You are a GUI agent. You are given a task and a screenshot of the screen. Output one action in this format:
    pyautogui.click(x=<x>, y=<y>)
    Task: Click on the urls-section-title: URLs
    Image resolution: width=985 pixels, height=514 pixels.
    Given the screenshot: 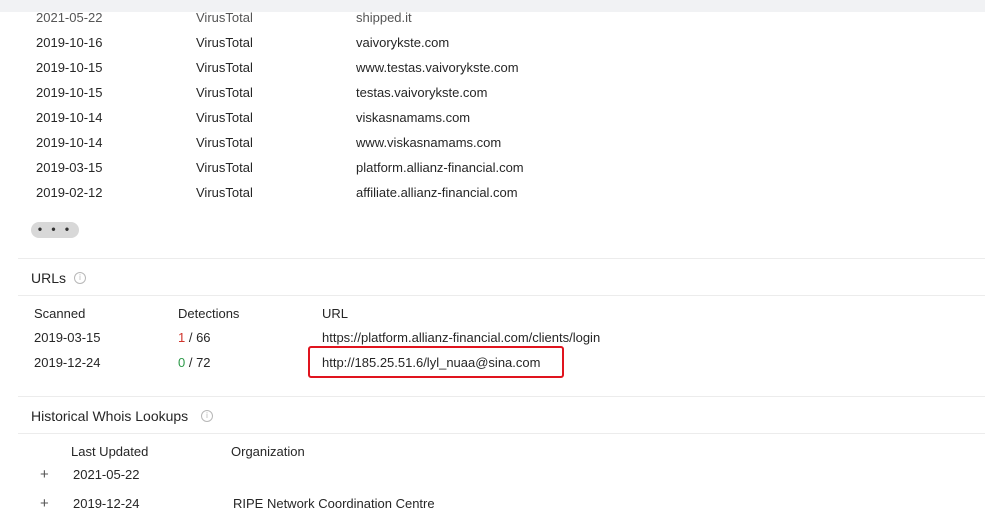 What is the action you would take?
    pyautogui.click(x=49, y=278)
    